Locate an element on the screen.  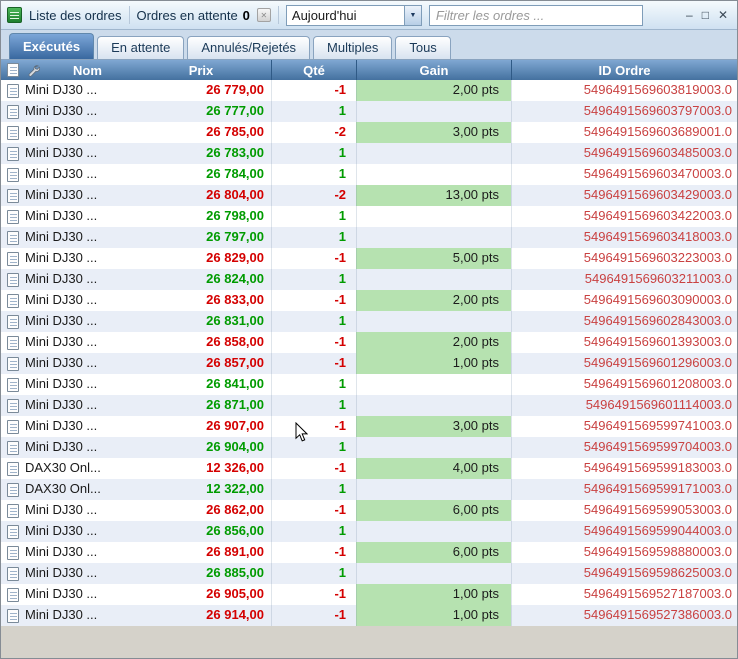
order-price: 26 824,00 is located at coordinates (235, 278).